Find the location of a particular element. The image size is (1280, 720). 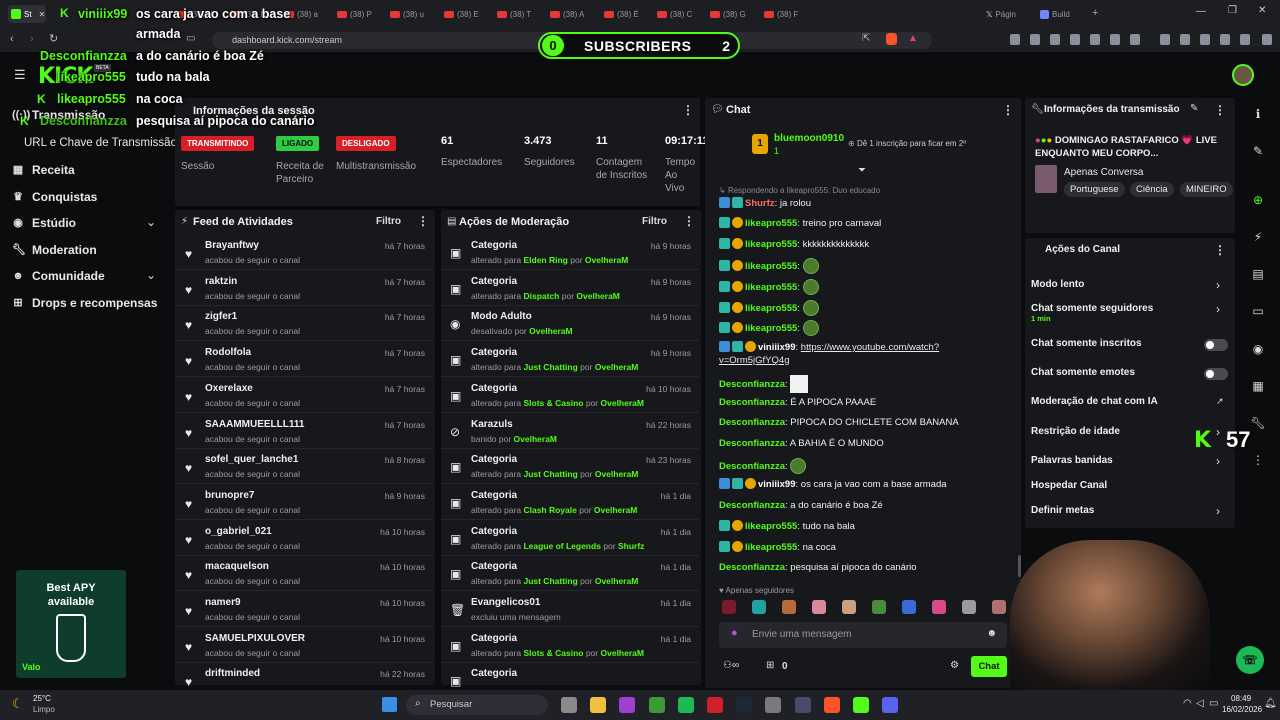

chat-message: likeapro555: kkkkkkkkkkkkkk is located at coordinates (864, 244).